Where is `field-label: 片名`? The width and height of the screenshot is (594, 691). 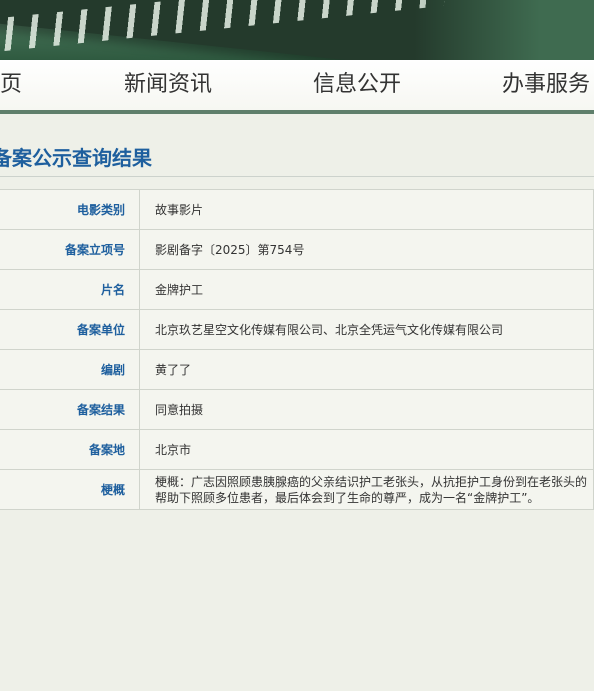
field-label: 片名 is located at coordinates (70, 289).